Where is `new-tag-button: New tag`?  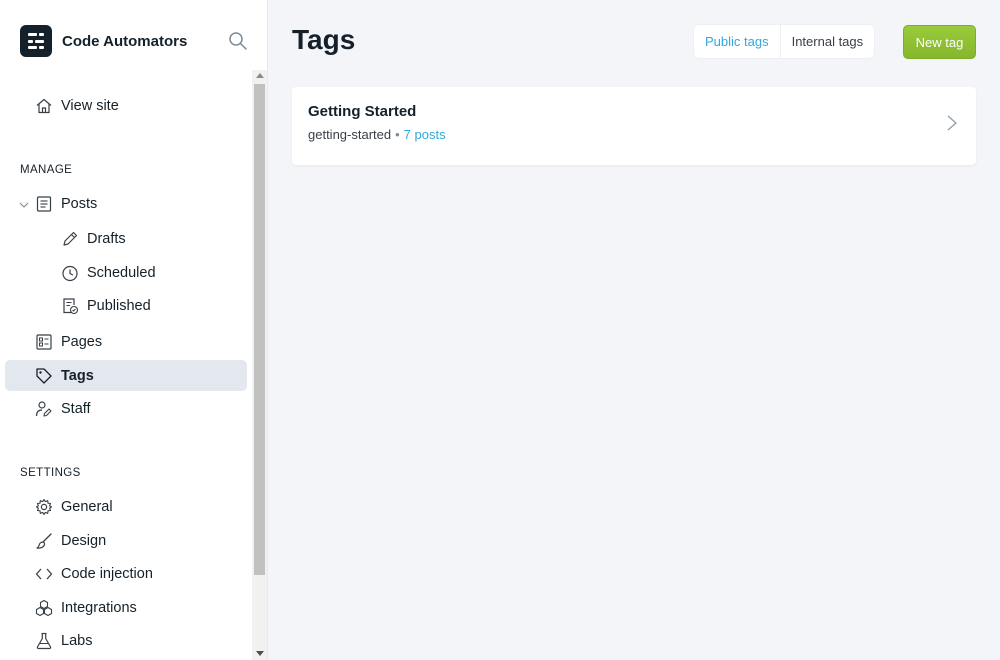 new-tag-button: New tag is located at coordinates (939, 42).